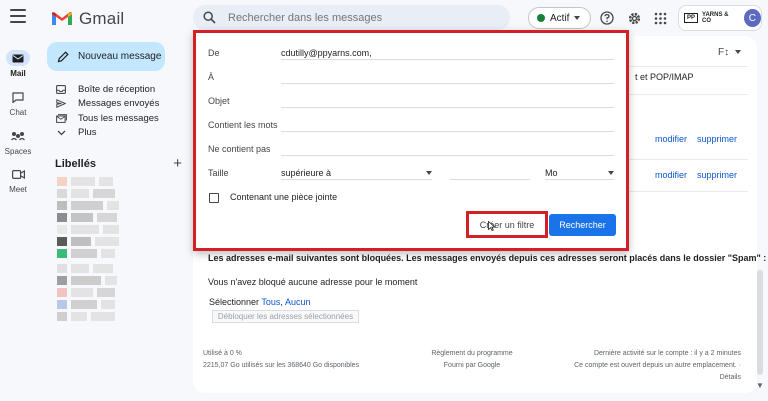 The height and width of the screenshot is (401, 768). I want to click on select-all-link: Tous, so click(270, 302).